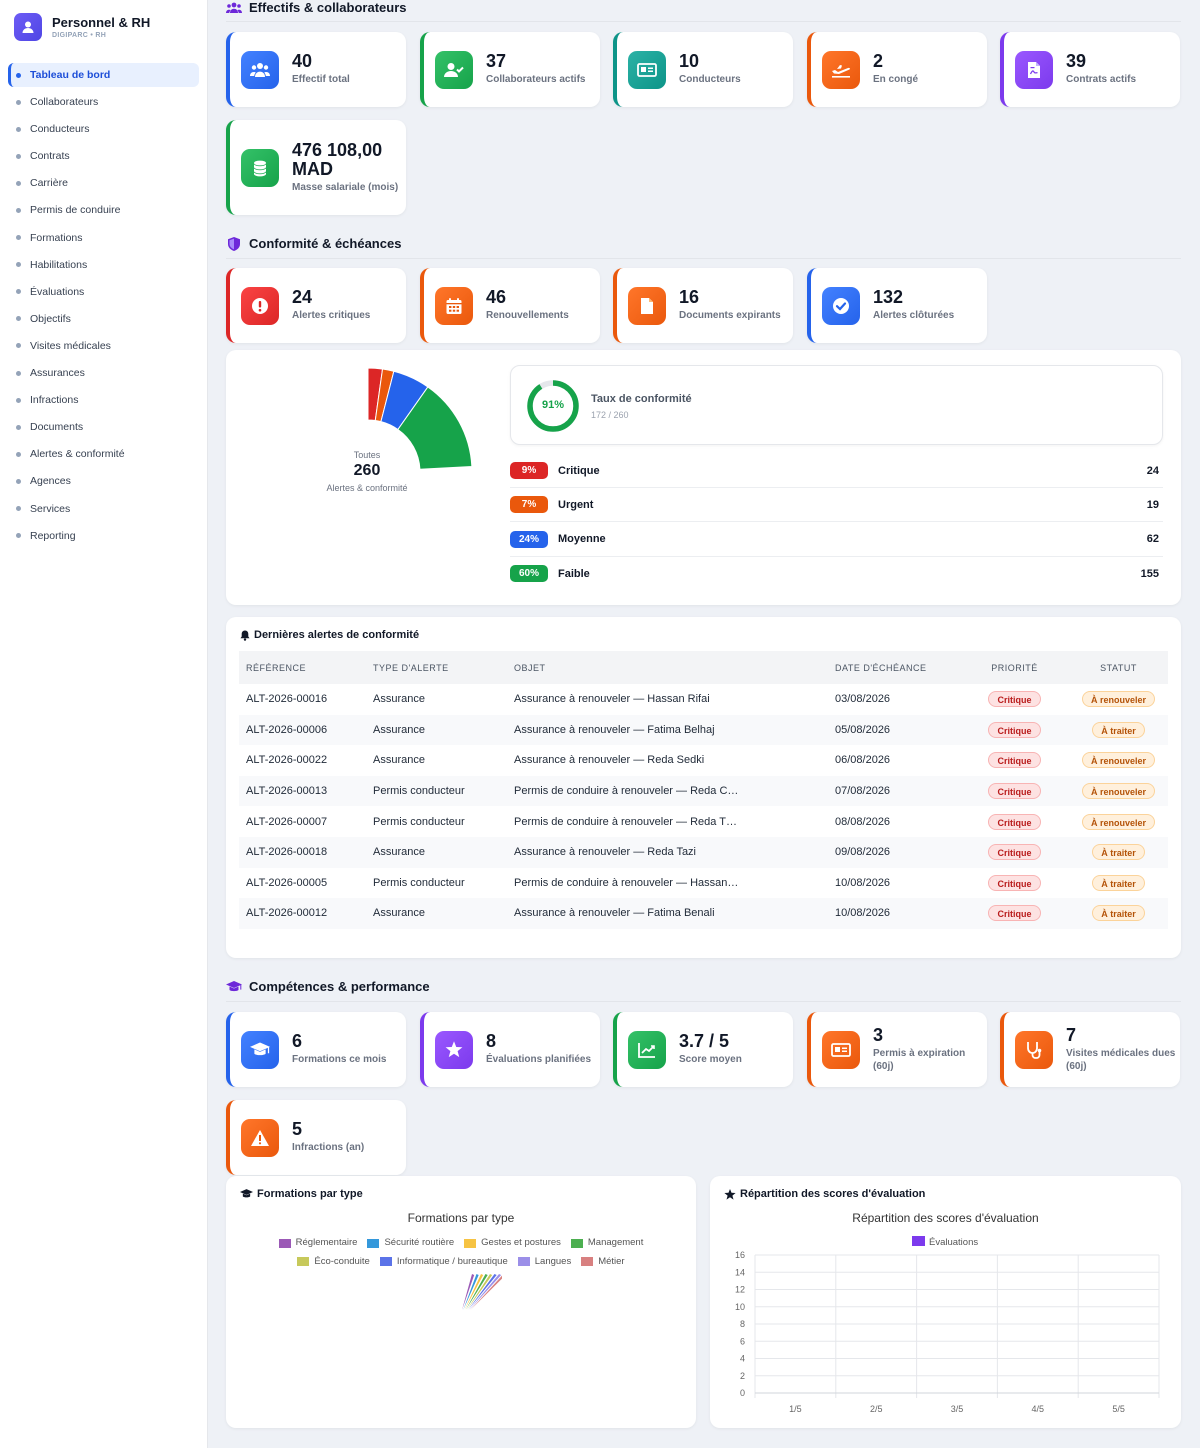 Image resolution: width=1200 pixels, height=1448 pixels. I want to click on sidebar-item-contrats: Contrats, so click(103, 156).